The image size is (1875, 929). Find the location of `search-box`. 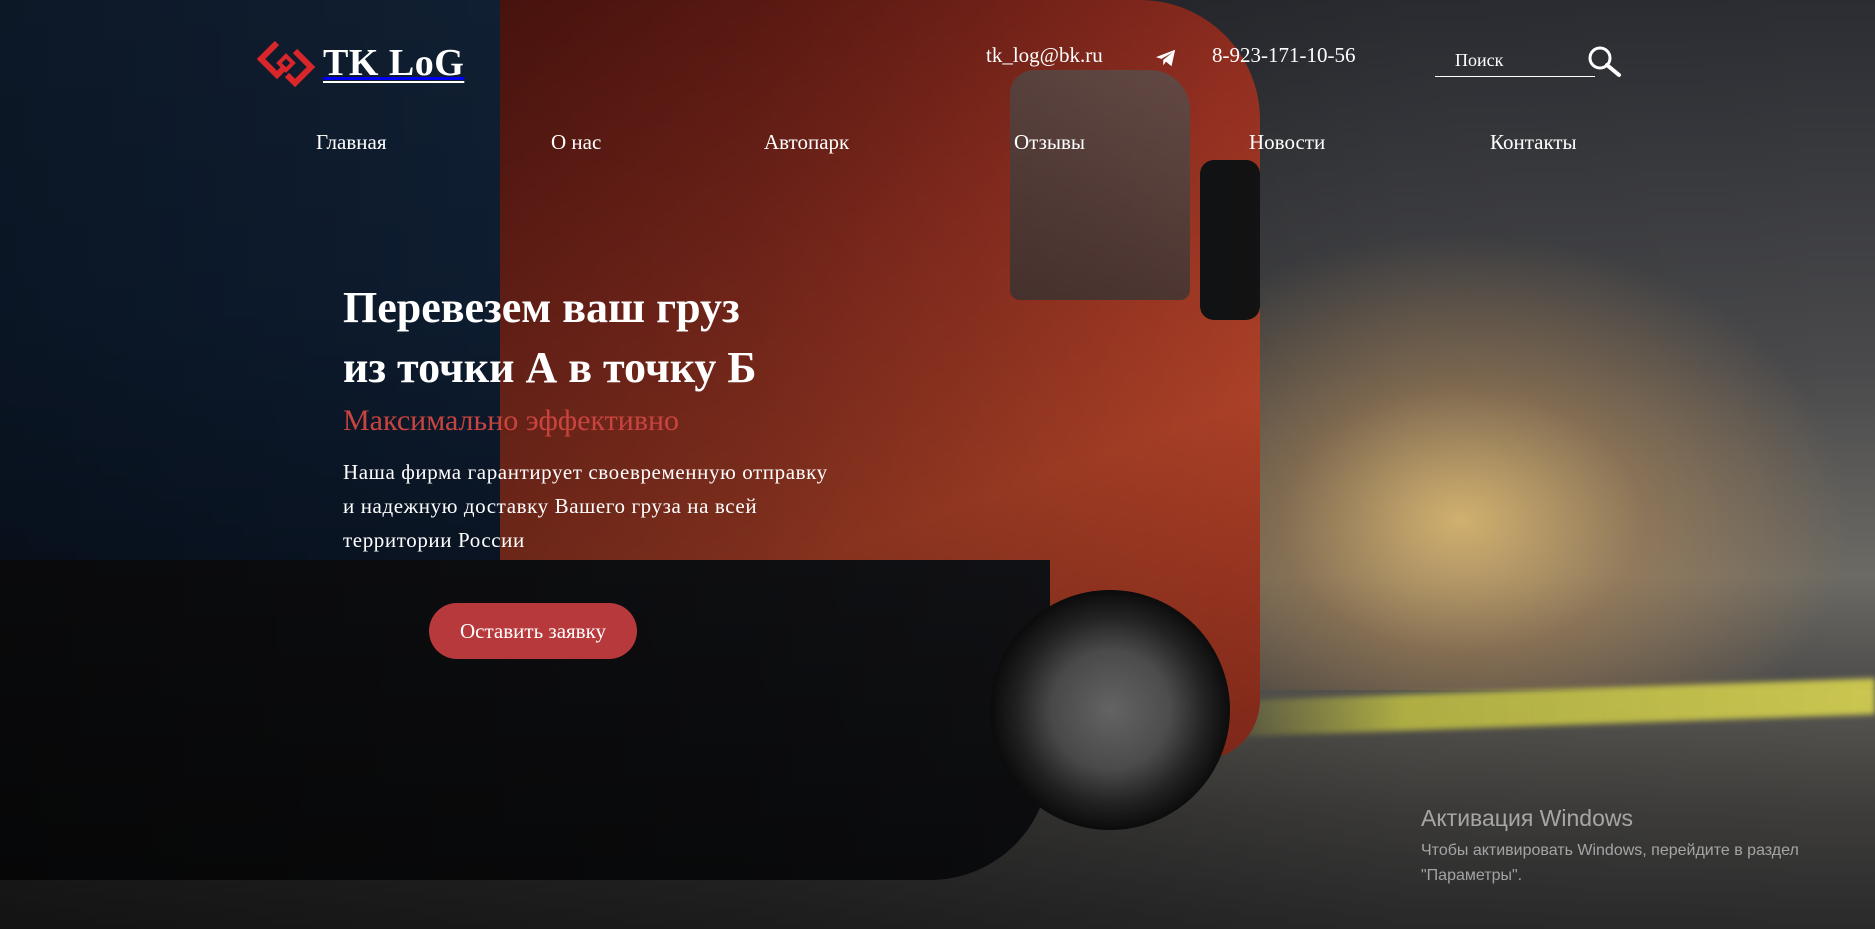

search-box is located at coordinates (1515, 60).